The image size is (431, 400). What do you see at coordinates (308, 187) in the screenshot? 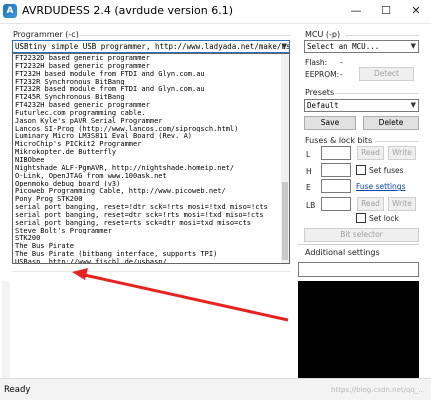
I see `fuse-e-label: E` at bounding box center [308, 187].